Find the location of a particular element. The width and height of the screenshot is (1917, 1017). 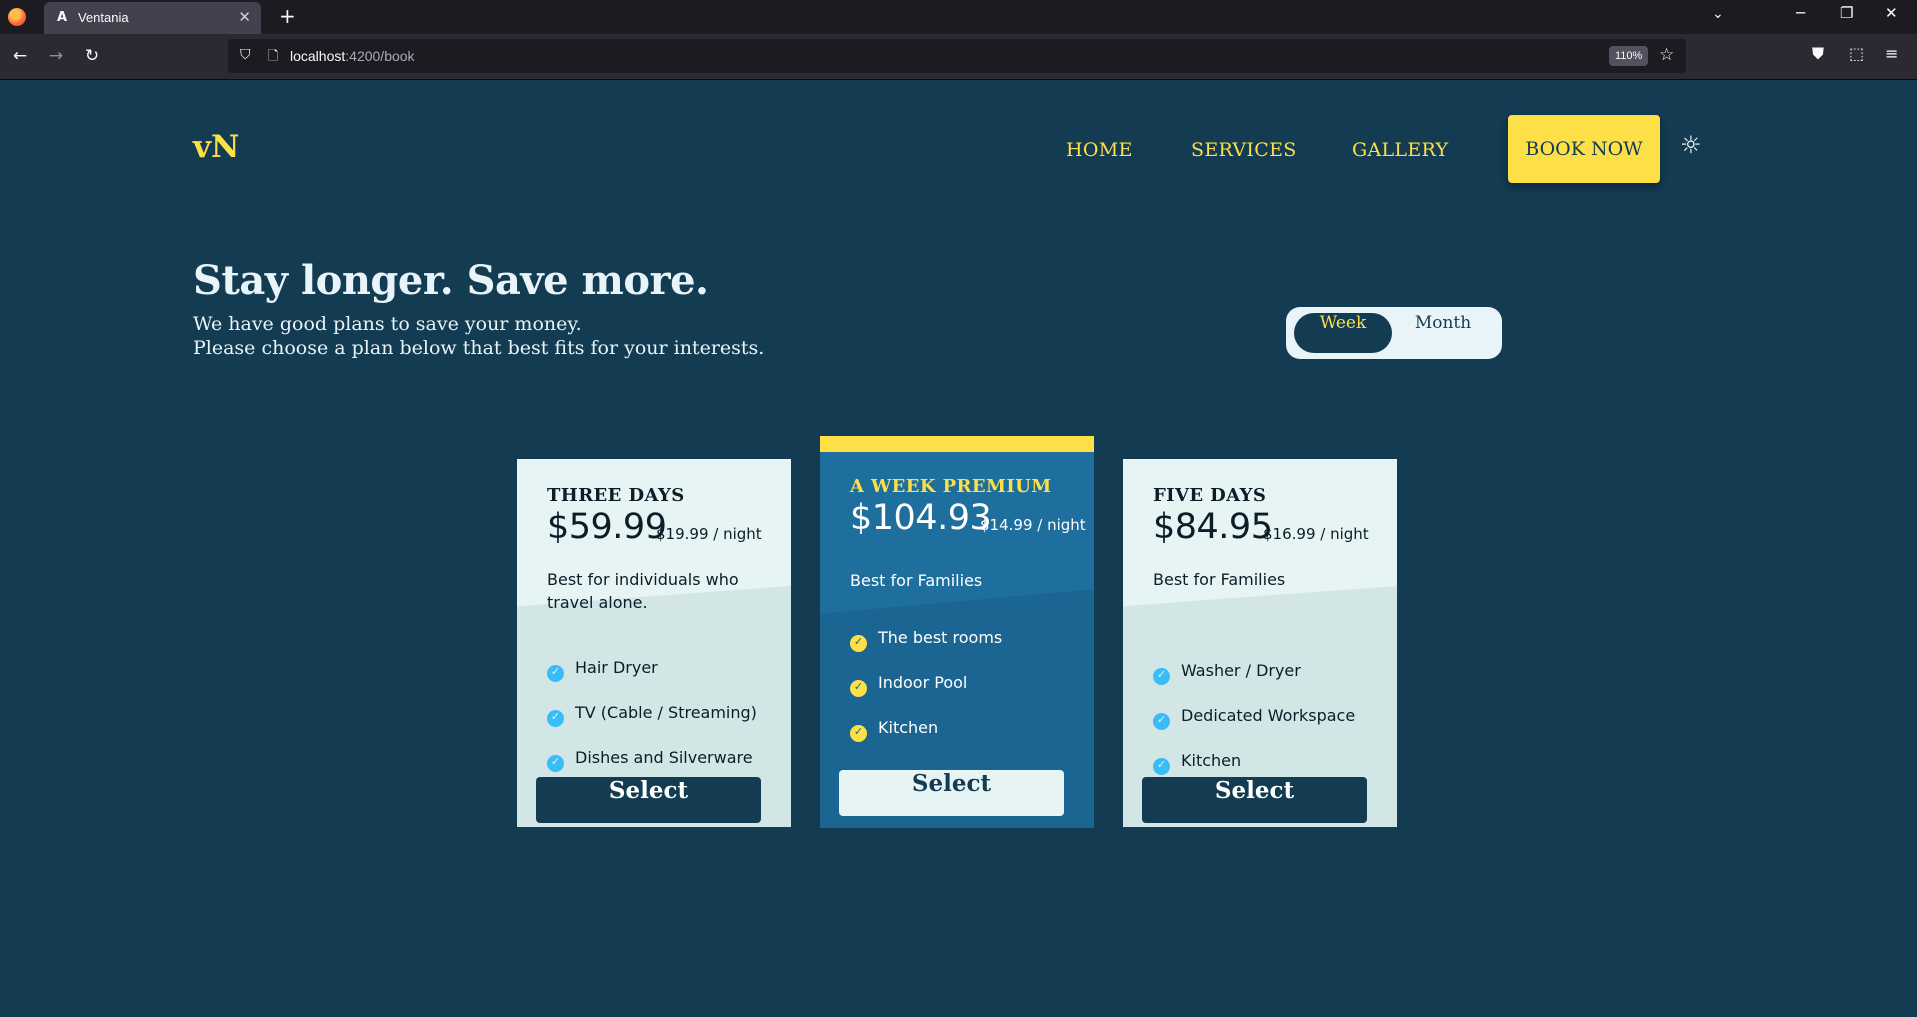

feature-item: ✓ The best rooms is located at coordinates (926, 640).